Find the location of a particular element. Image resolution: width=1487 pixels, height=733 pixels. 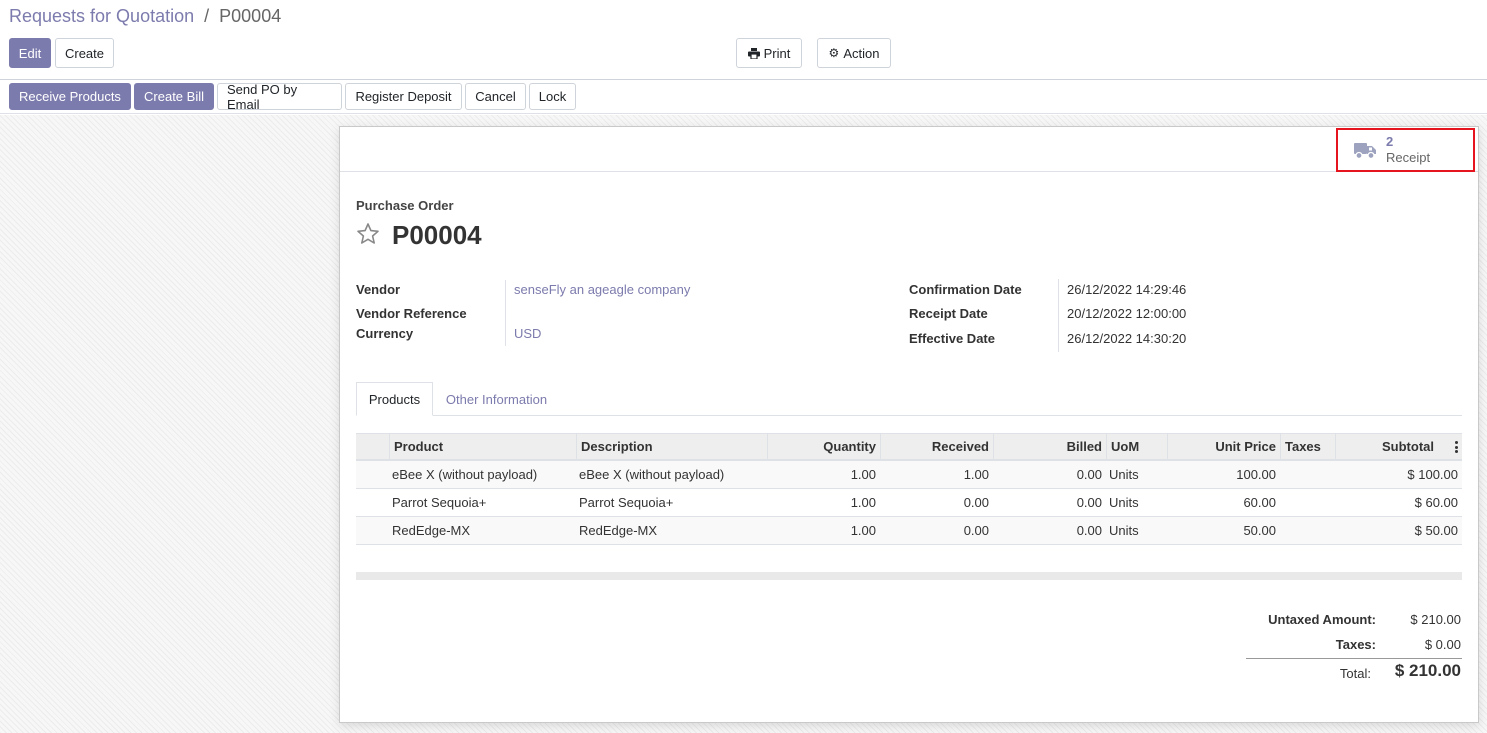

breadcrumb-current: P00004 is located at coordinates (250, 16).